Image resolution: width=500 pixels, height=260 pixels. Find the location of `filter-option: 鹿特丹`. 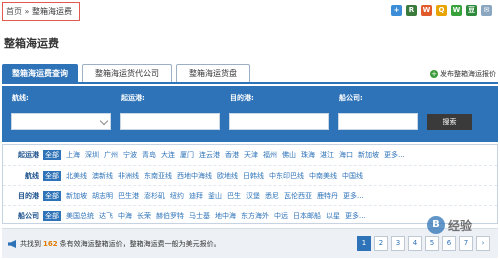

filter-option: 鹿特丹 is located at coordinates (327, 196).